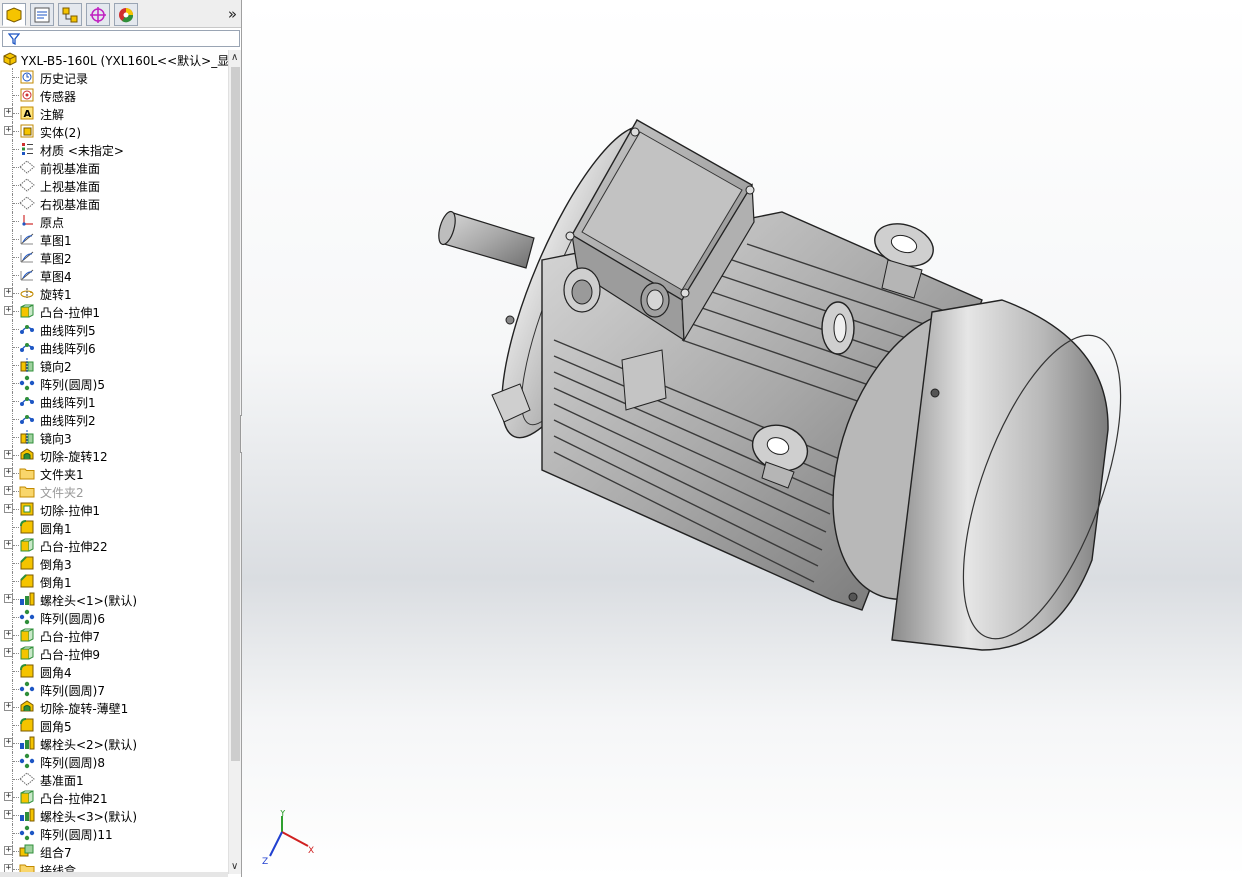 The width and height of the screenshot is (1242, 877). Describe the element at coordinates (70, 187) in the screenshot. I see `feature-label: 上视基准面` at that location.